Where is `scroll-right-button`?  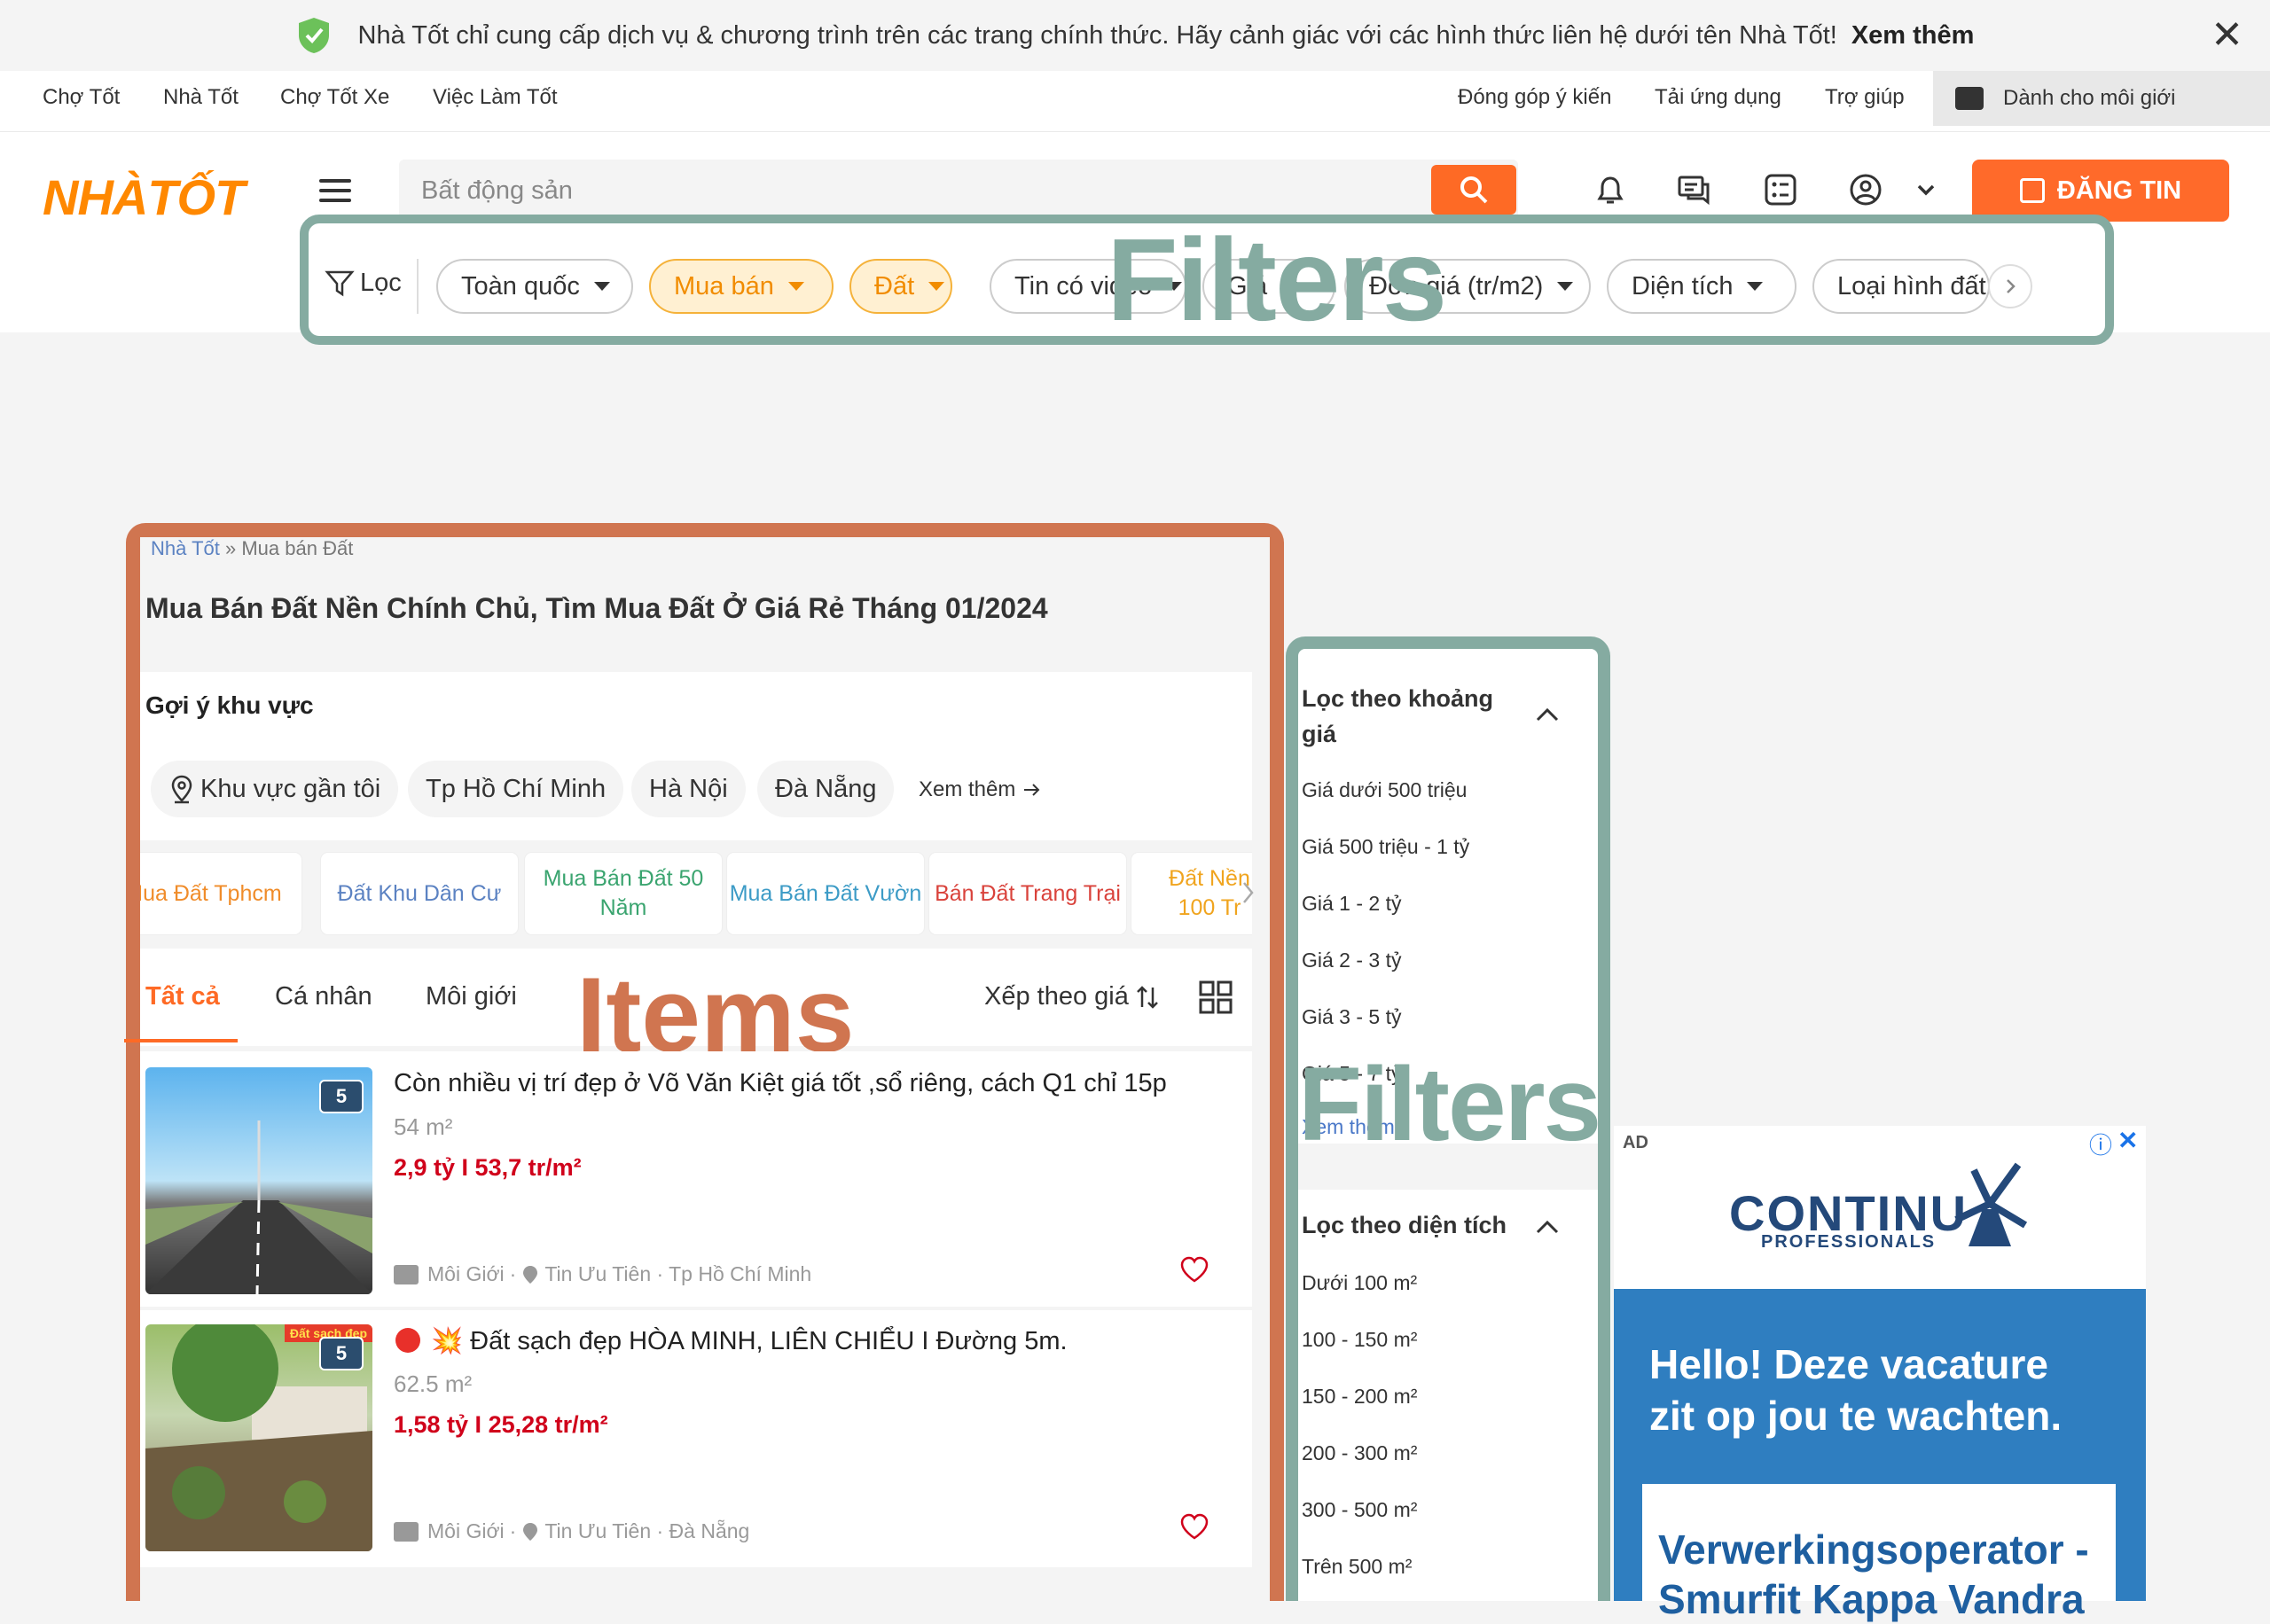
scroll-right-button is located at coordinates (2010, 286).